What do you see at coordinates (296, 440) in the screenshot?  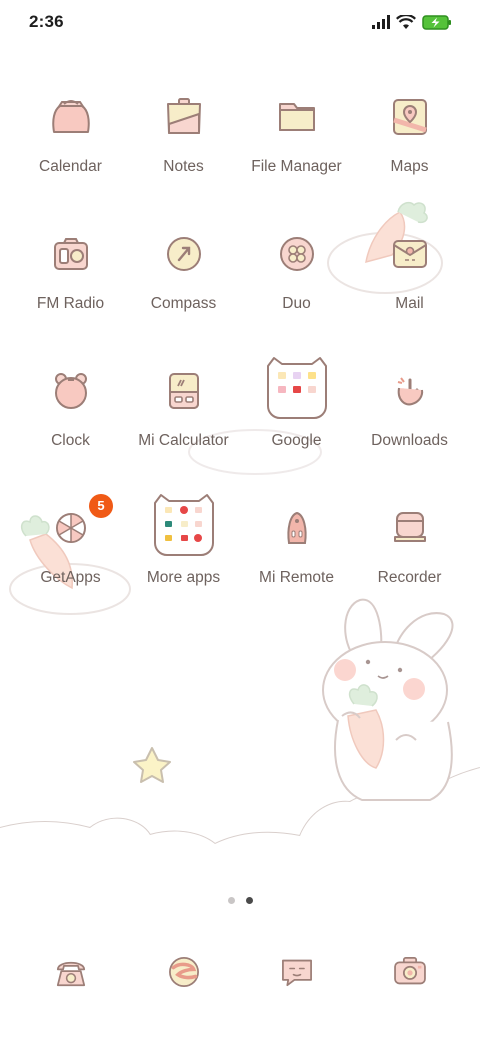 I see `app-label: Google` at bounding box center [296, 440].